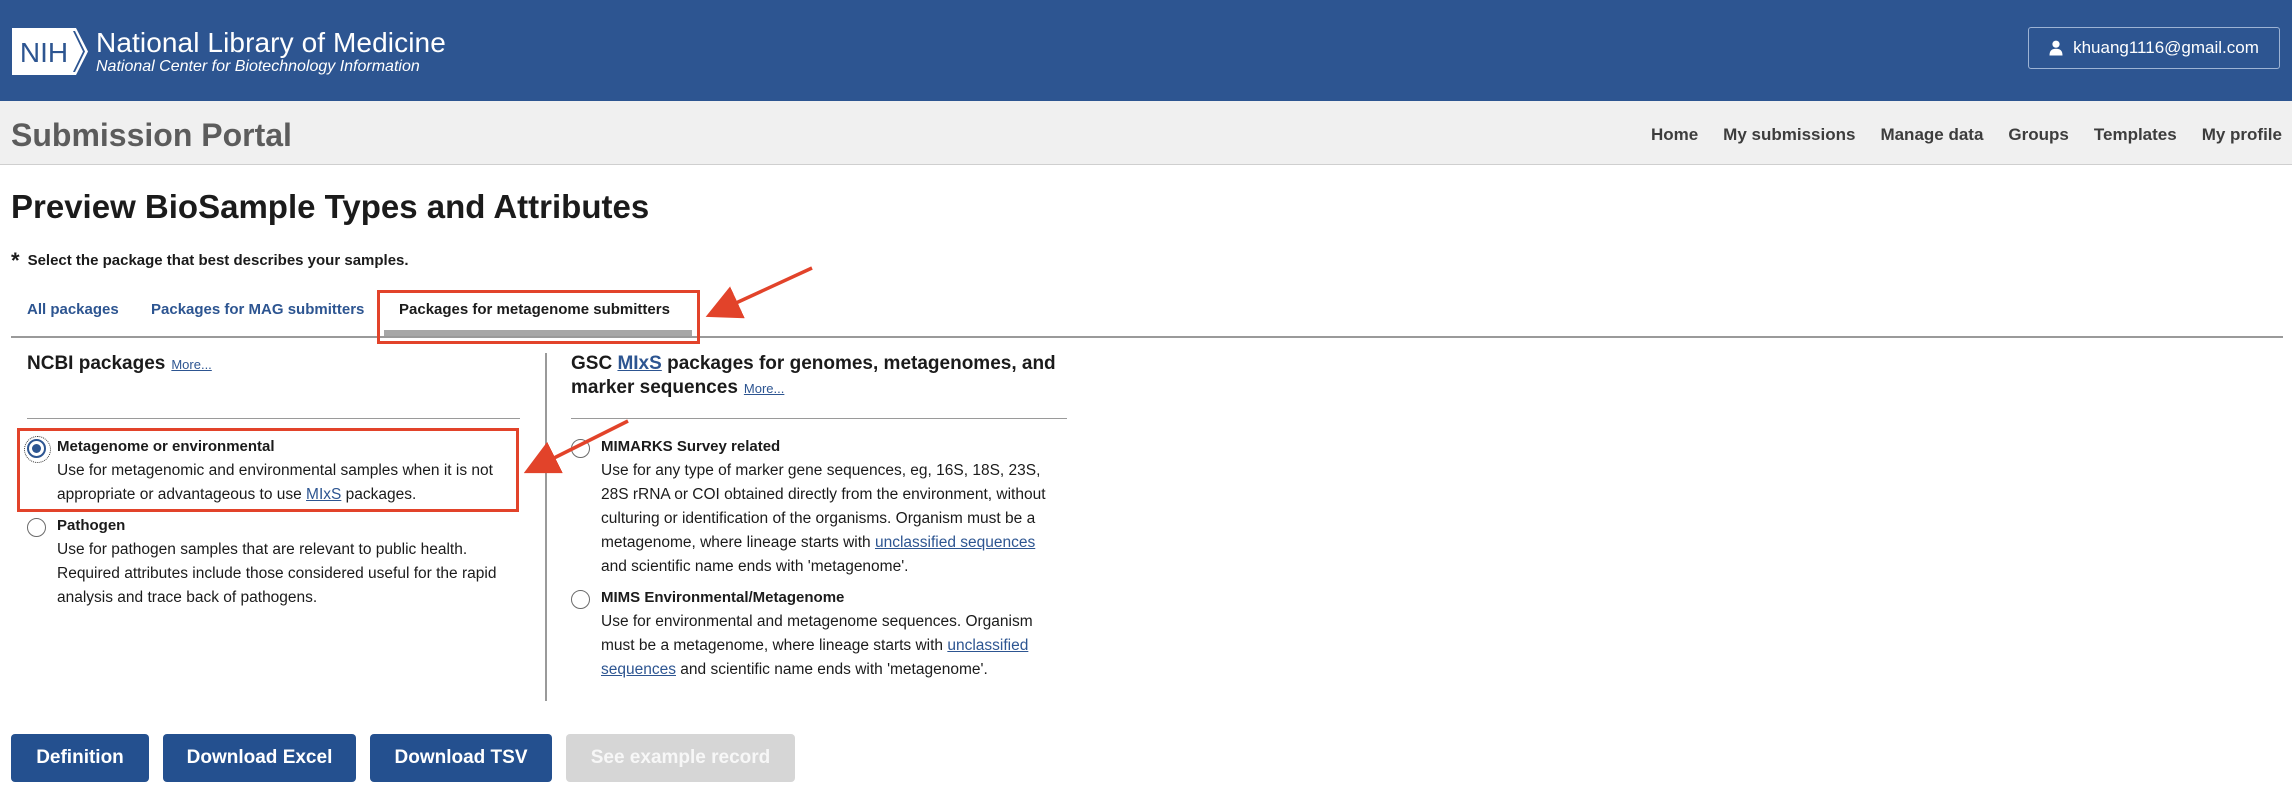 This screenshot has width=2292, height=798. Describe the element at coordinates (80, 758) in the screenshot. I see `definition-button: Definition` at that location.